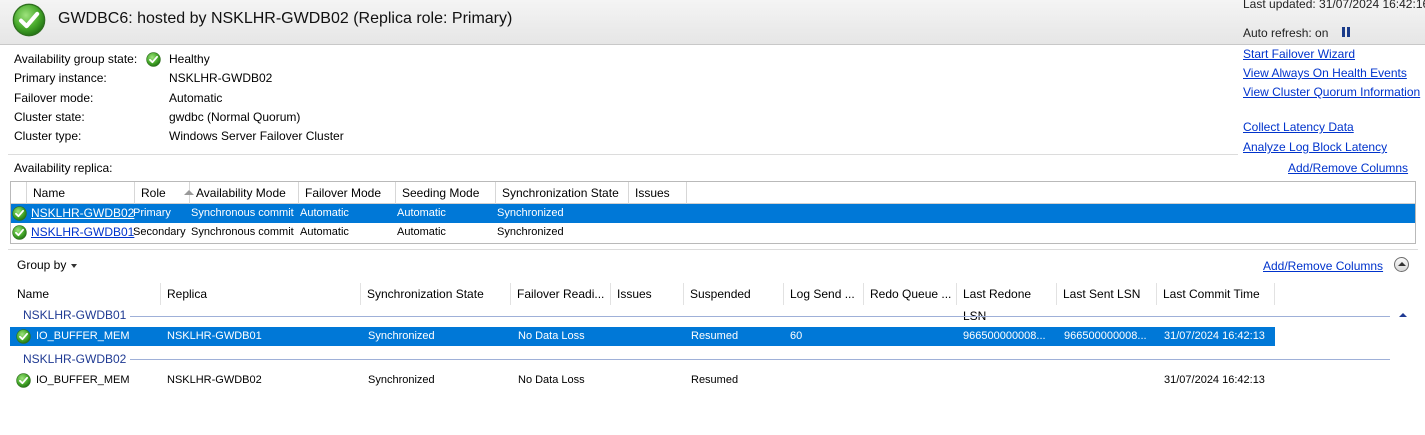  Describe the element at coordinates (214, 336) in the screenshot. I see `database-replica: NSKLHR-GWDB01` at that location.